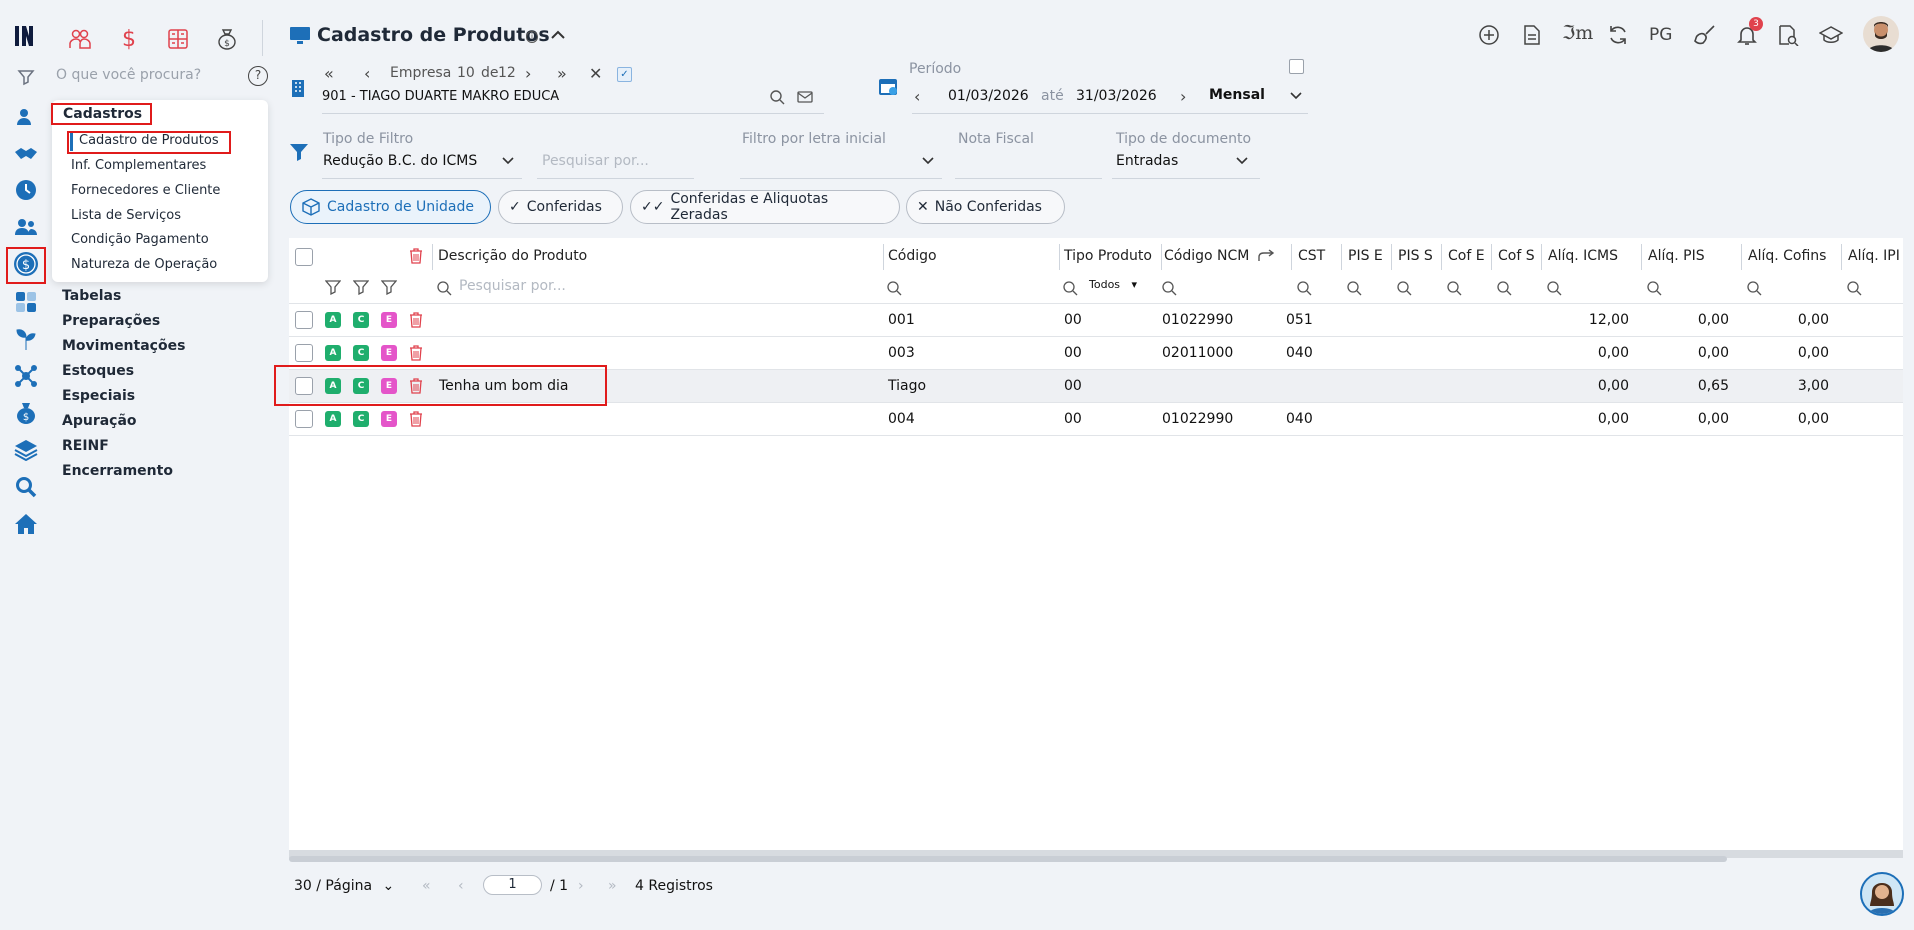  I want to click on user-icon, so click(26, 117).